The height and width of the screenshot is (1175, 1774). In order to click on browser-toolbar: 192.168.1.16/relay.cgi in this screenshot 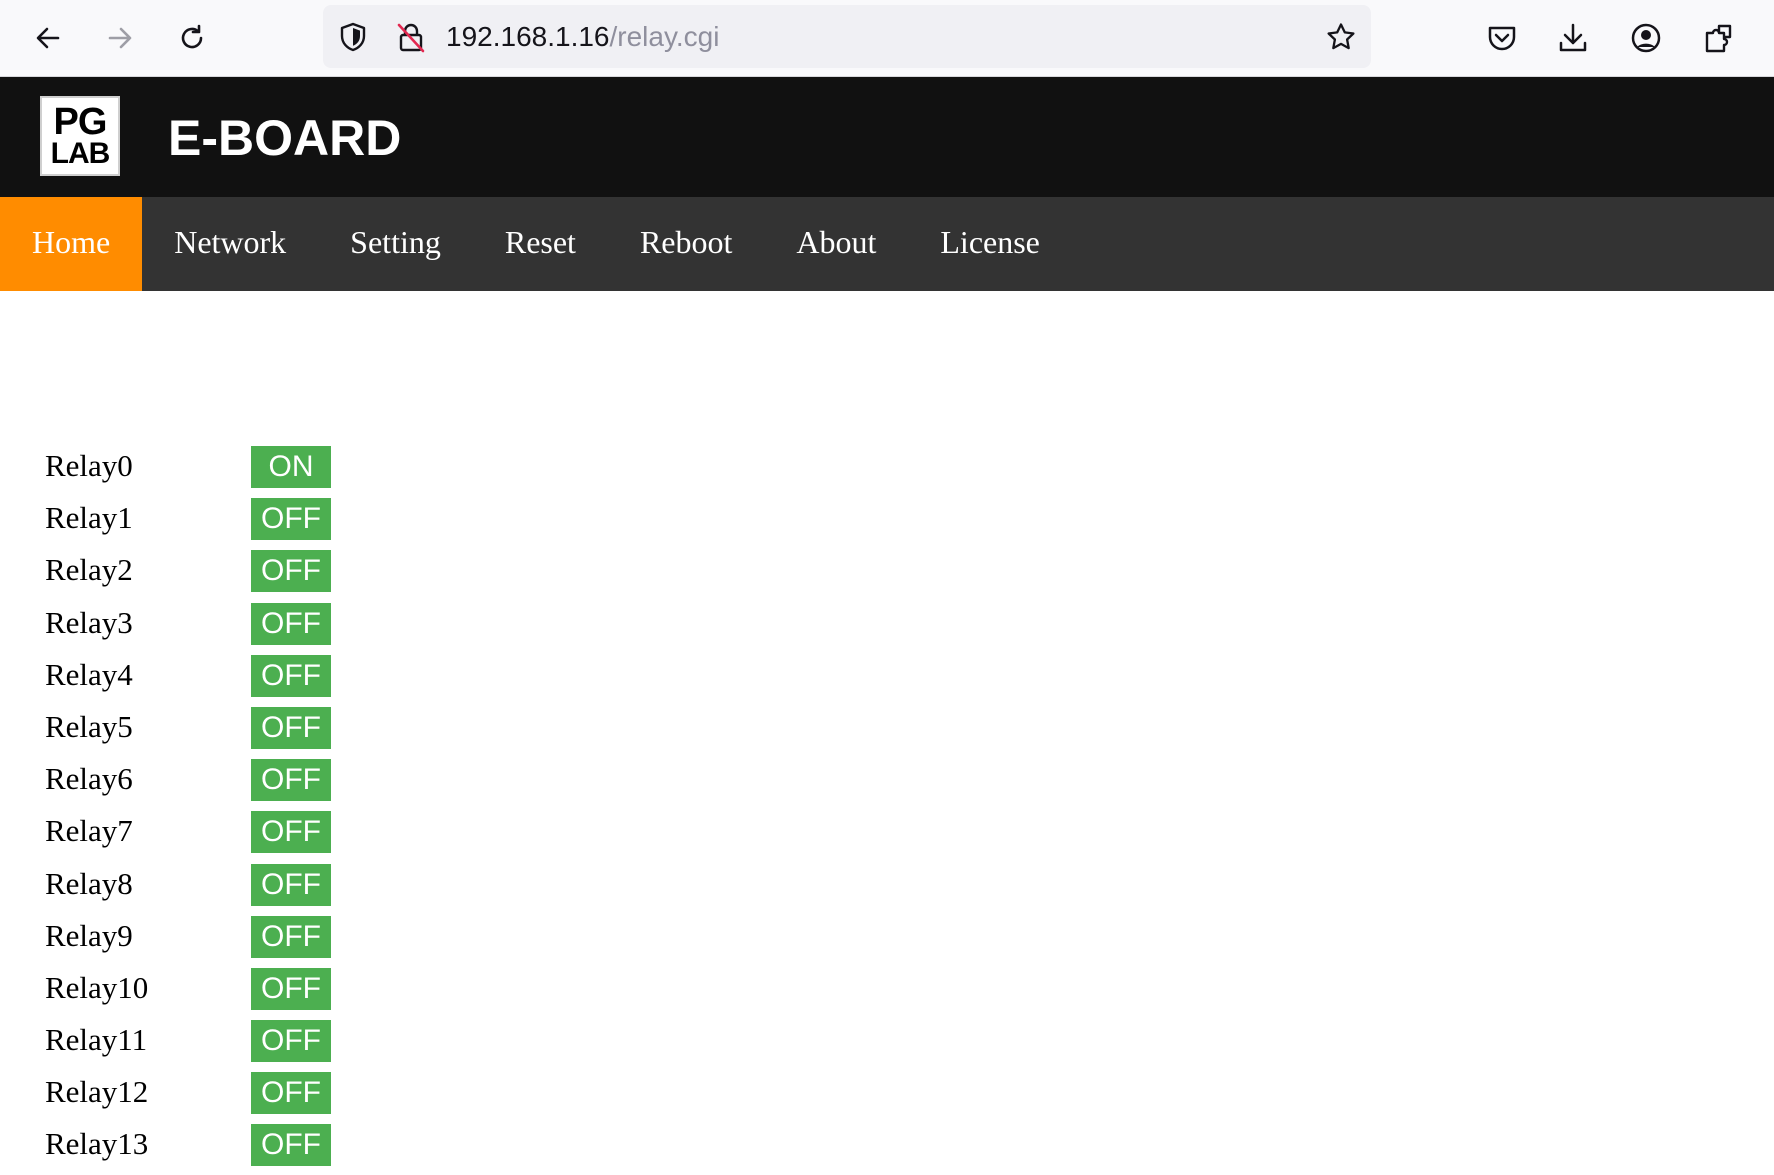, I will do `click(887, 38)`.